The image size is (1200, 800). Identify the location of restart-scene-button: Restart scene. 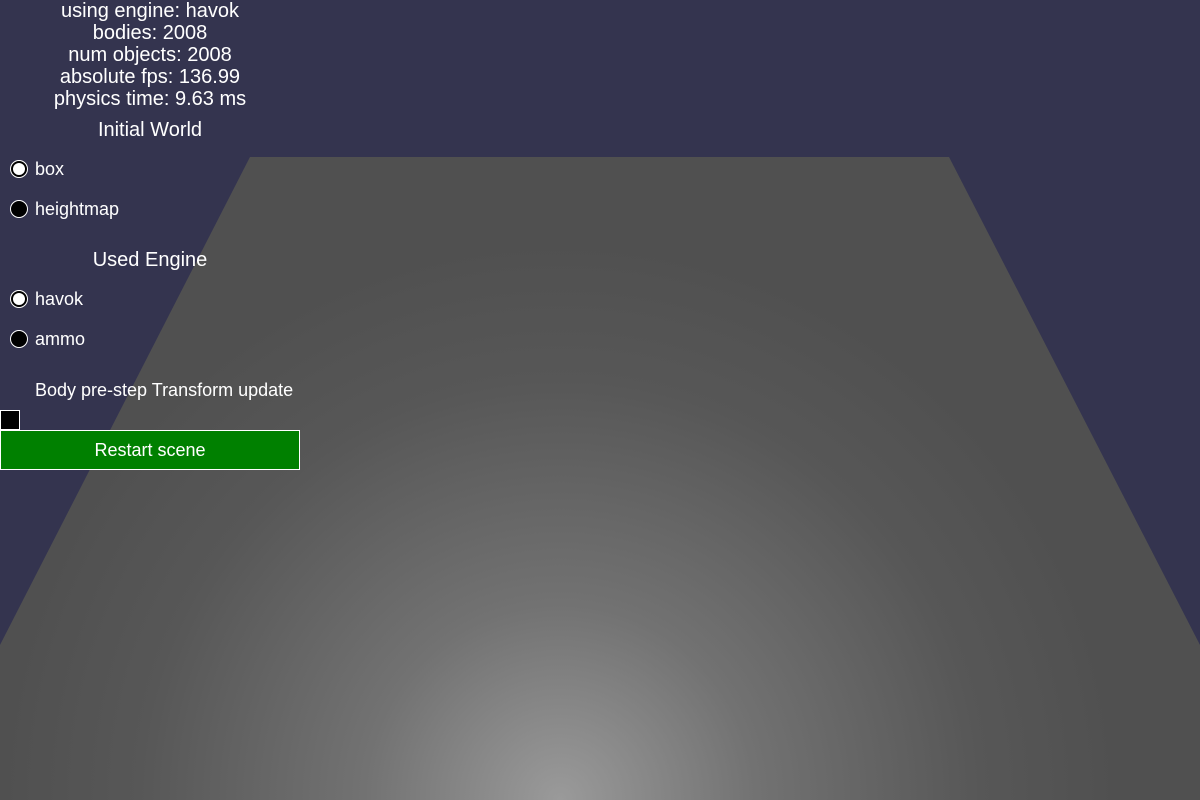
(150, 450).